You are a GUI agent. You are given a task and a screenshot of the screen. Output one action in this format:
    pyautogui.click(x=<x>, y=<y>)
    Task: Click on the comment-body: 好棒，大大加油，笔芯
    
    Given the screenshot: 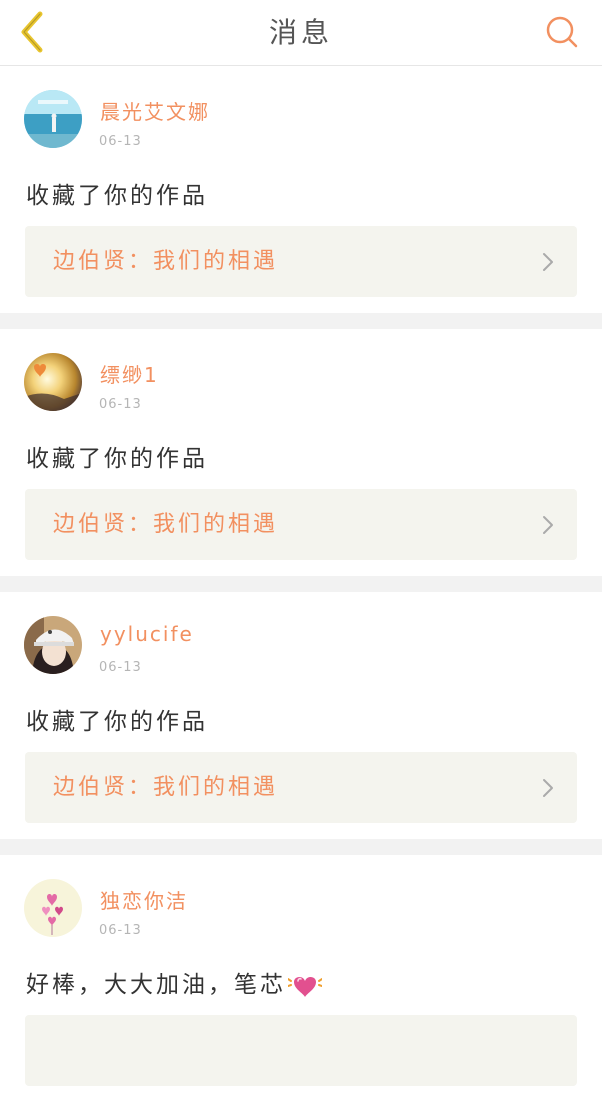 What is the action you would take?
    pyautogui.click(x=156, y=985)
    